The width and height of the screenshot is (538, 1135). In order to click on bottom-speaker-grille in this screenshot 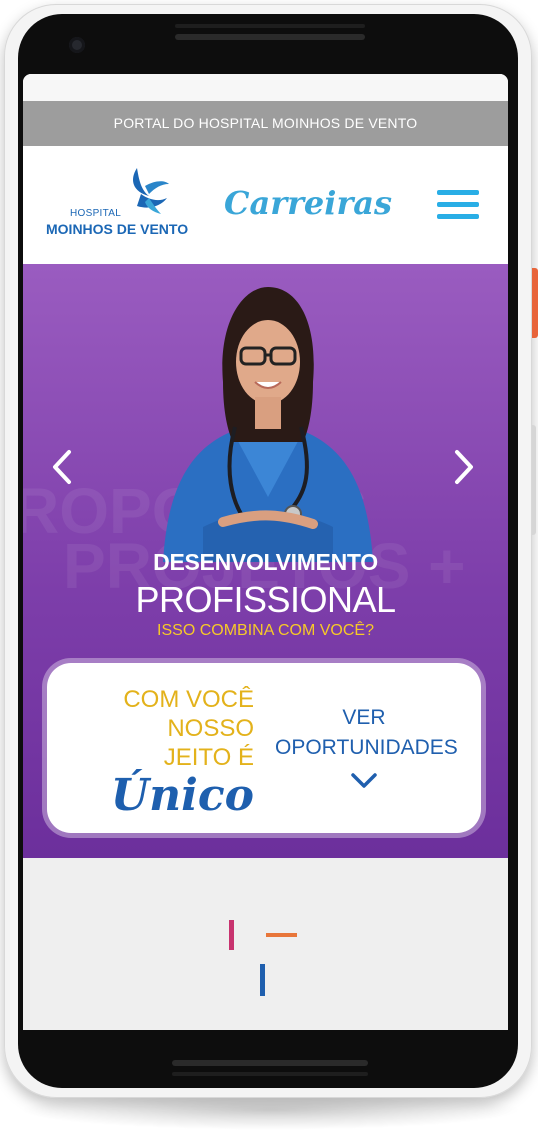, I will do `click(270, 1074)`.